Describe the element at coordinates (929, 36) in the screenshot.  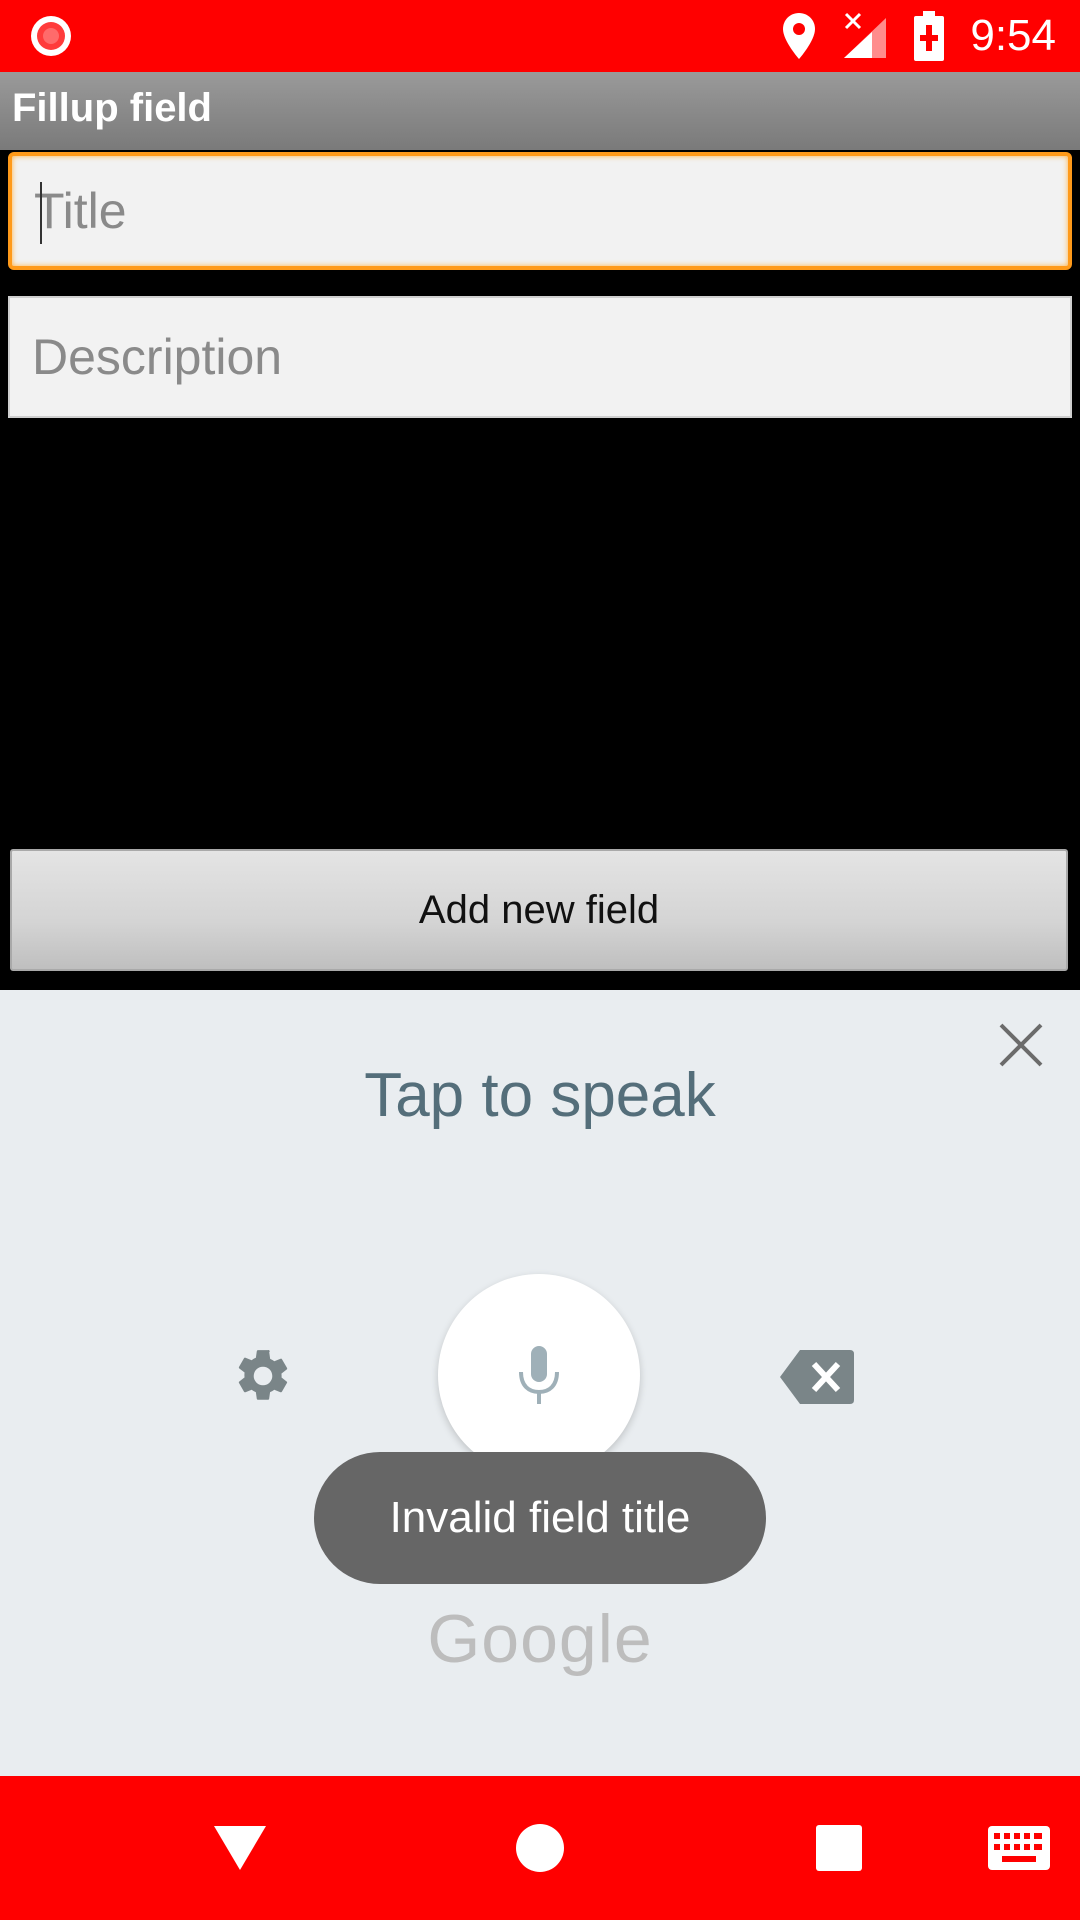
I see `battery-charging-icon` at that location.